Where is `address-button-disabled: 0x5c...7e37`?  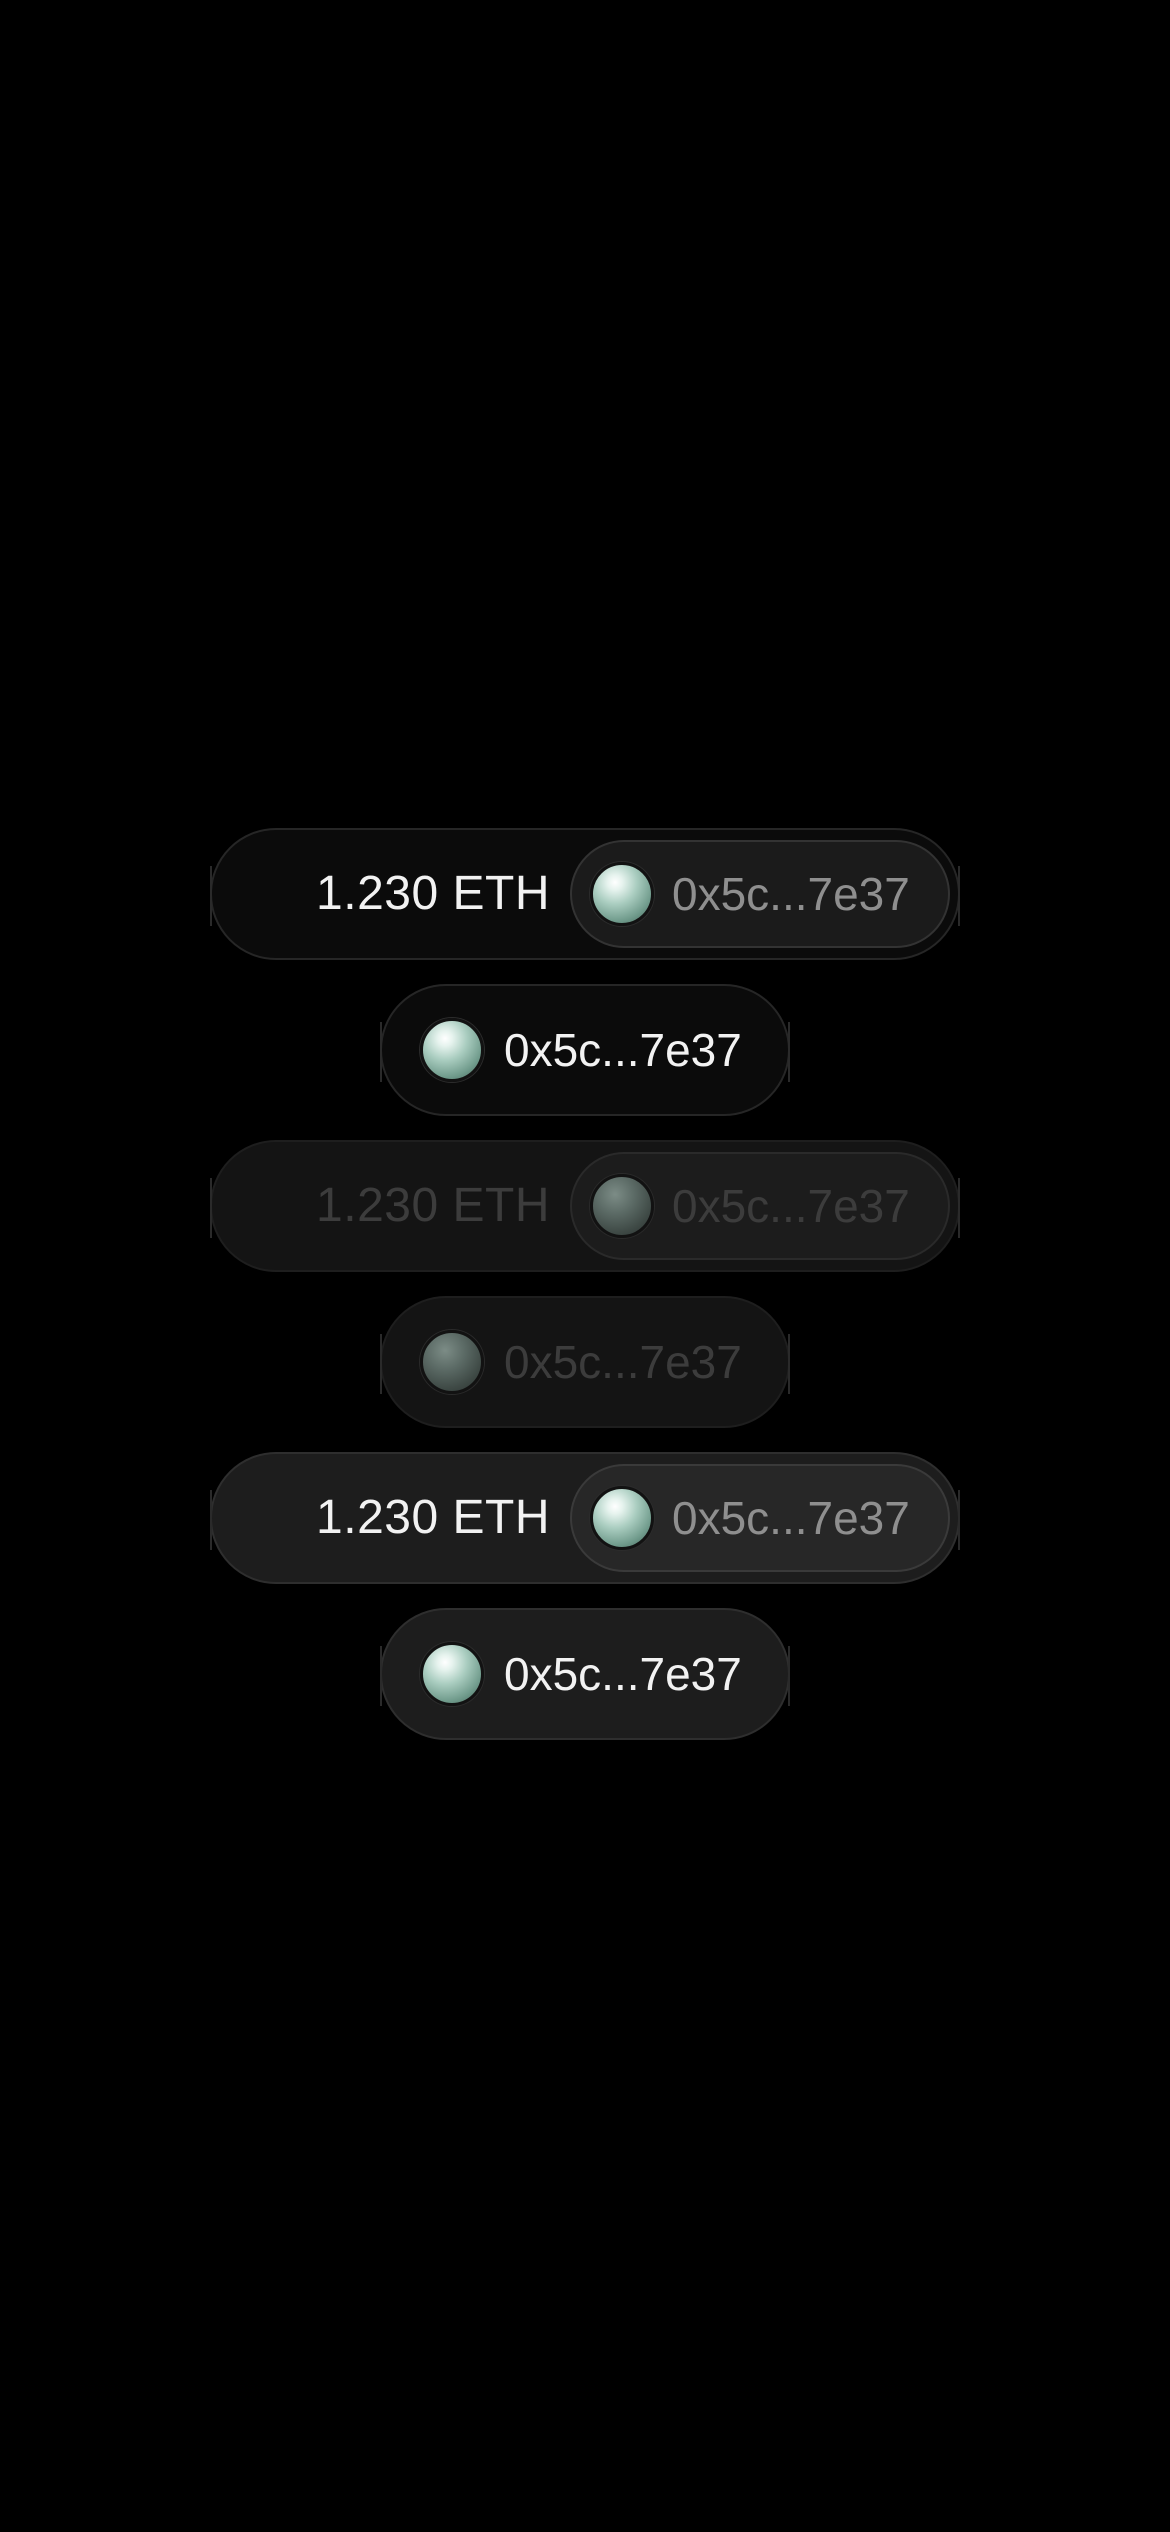
address-button-disabled: 0x5c...7e37 is located at coordinates (585, 1362).